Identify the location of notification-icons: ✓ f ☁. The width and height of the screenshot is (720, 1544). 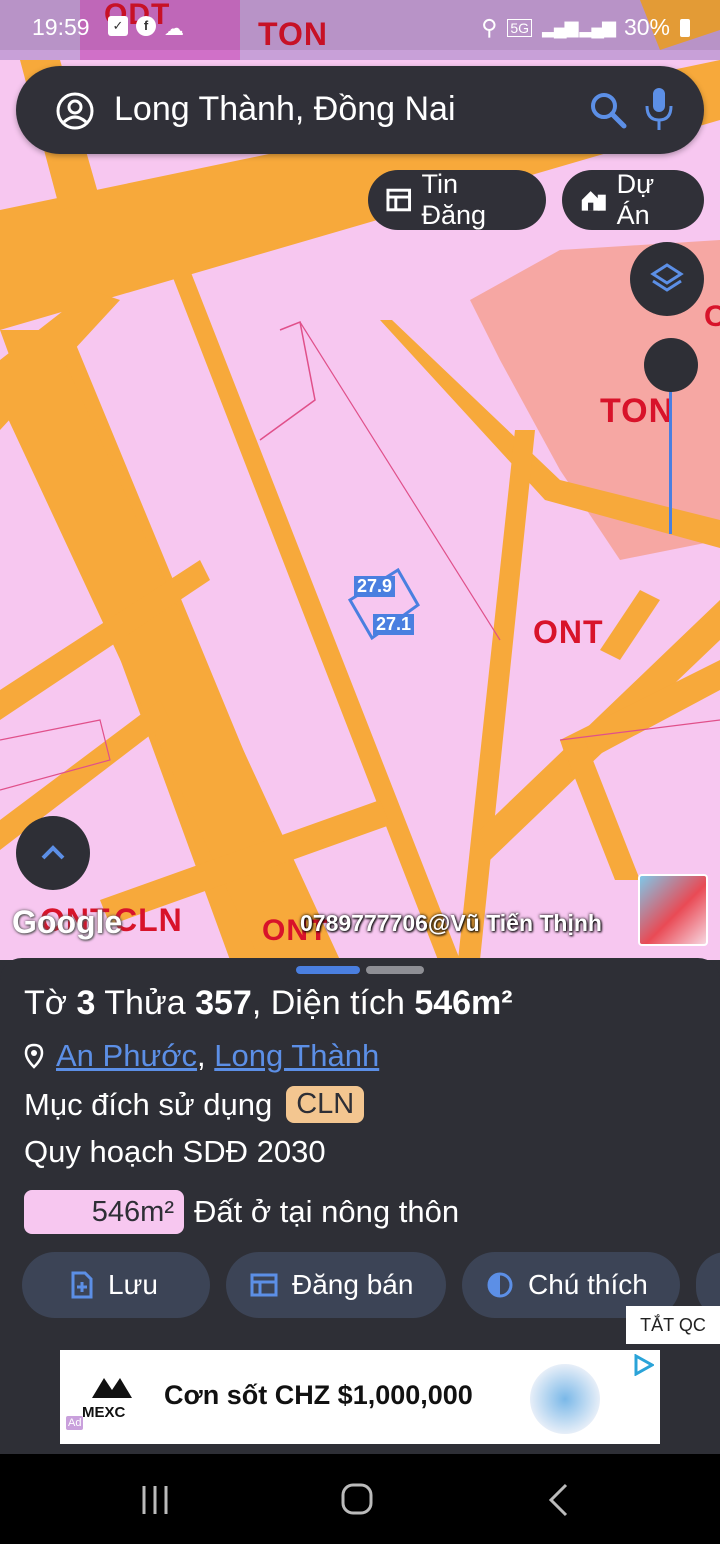
(146, 28).